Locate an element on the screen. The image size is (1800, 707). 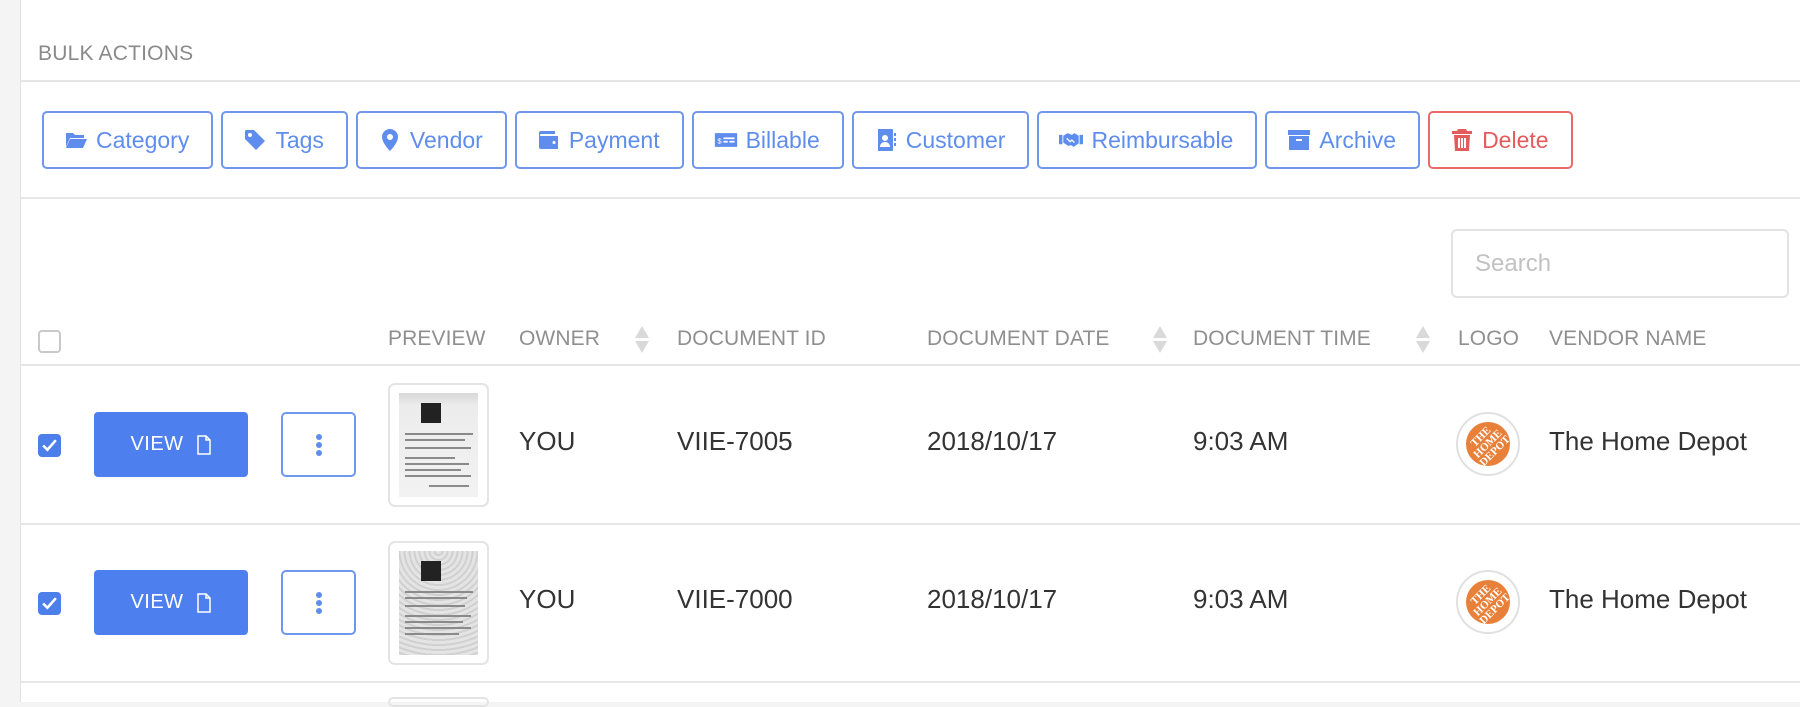
archive-label: Archive is located at coordinates (1358, 139).